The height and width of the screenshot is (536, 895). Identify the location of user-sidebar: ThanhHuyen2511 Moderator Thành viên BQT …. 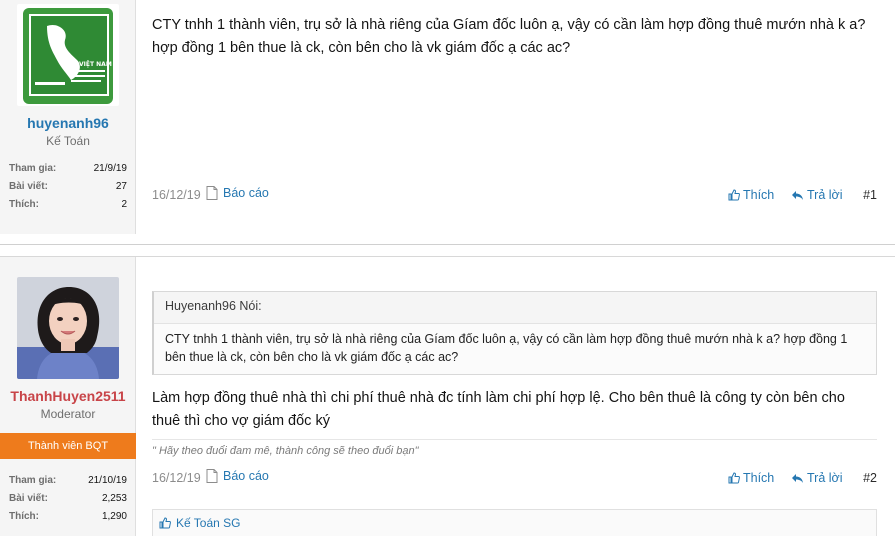
(68, 396).